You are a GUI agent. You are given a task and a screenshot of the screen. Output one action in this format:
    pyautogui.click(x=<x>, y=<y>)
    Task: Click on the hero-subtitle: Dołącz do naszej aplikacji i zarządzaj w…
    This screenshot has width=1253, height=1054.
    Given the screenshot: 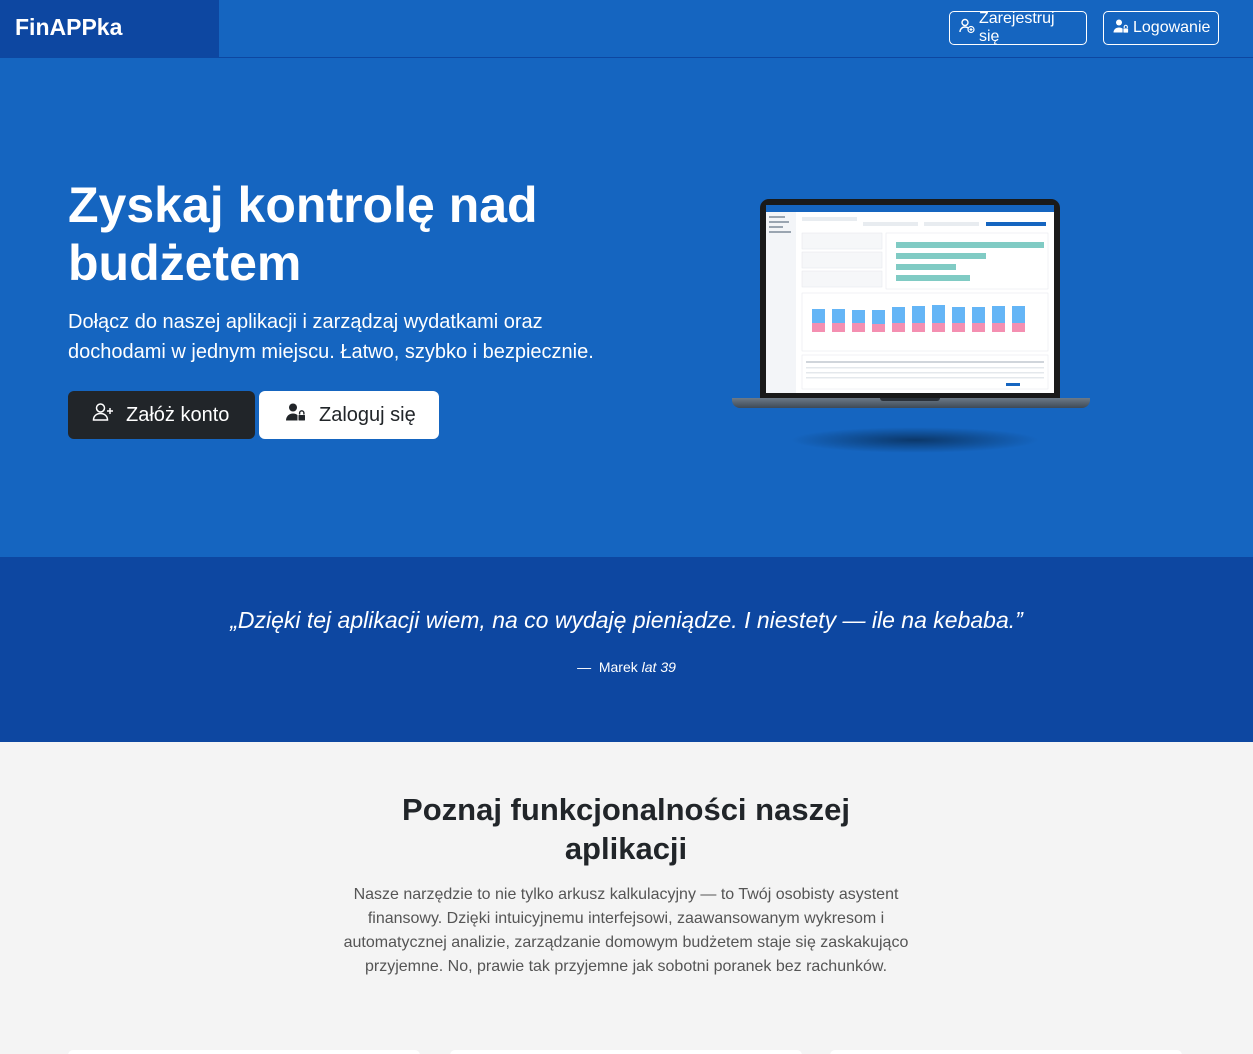 What is the action you would take?
    pyautogui.click(x=331, y=337)
    